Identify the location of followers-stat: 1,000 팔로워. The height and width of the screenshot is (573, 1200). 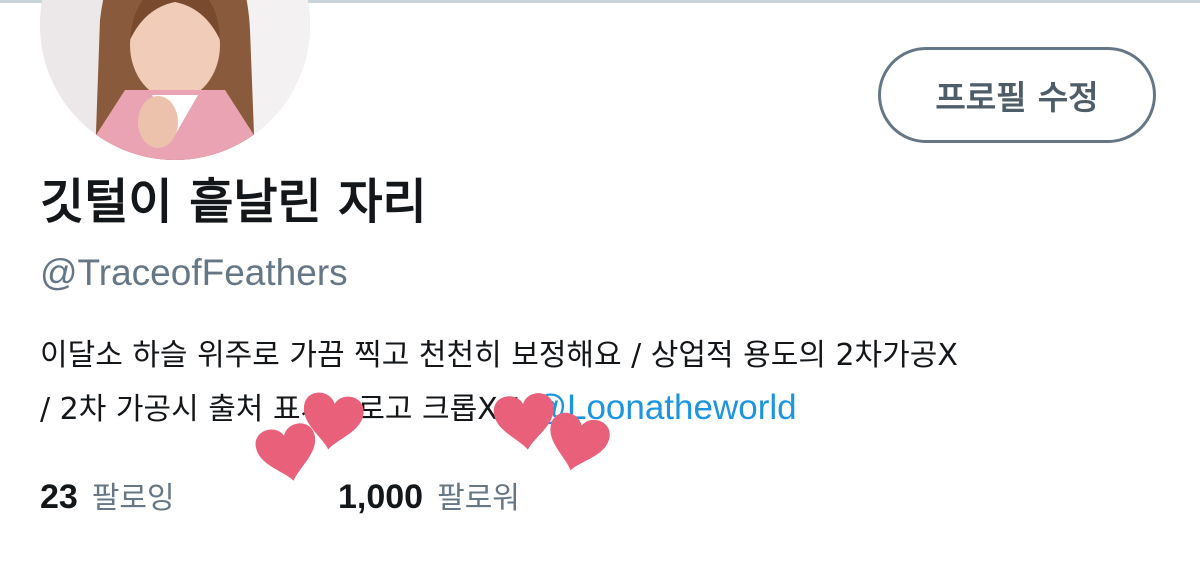
(429, 495).